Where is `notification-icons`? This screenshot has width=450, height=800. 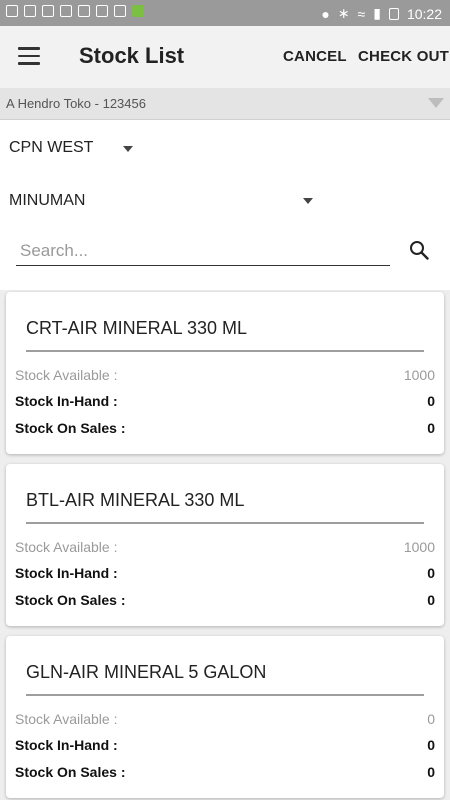 notification-icons is located at coordinates (75, 11).